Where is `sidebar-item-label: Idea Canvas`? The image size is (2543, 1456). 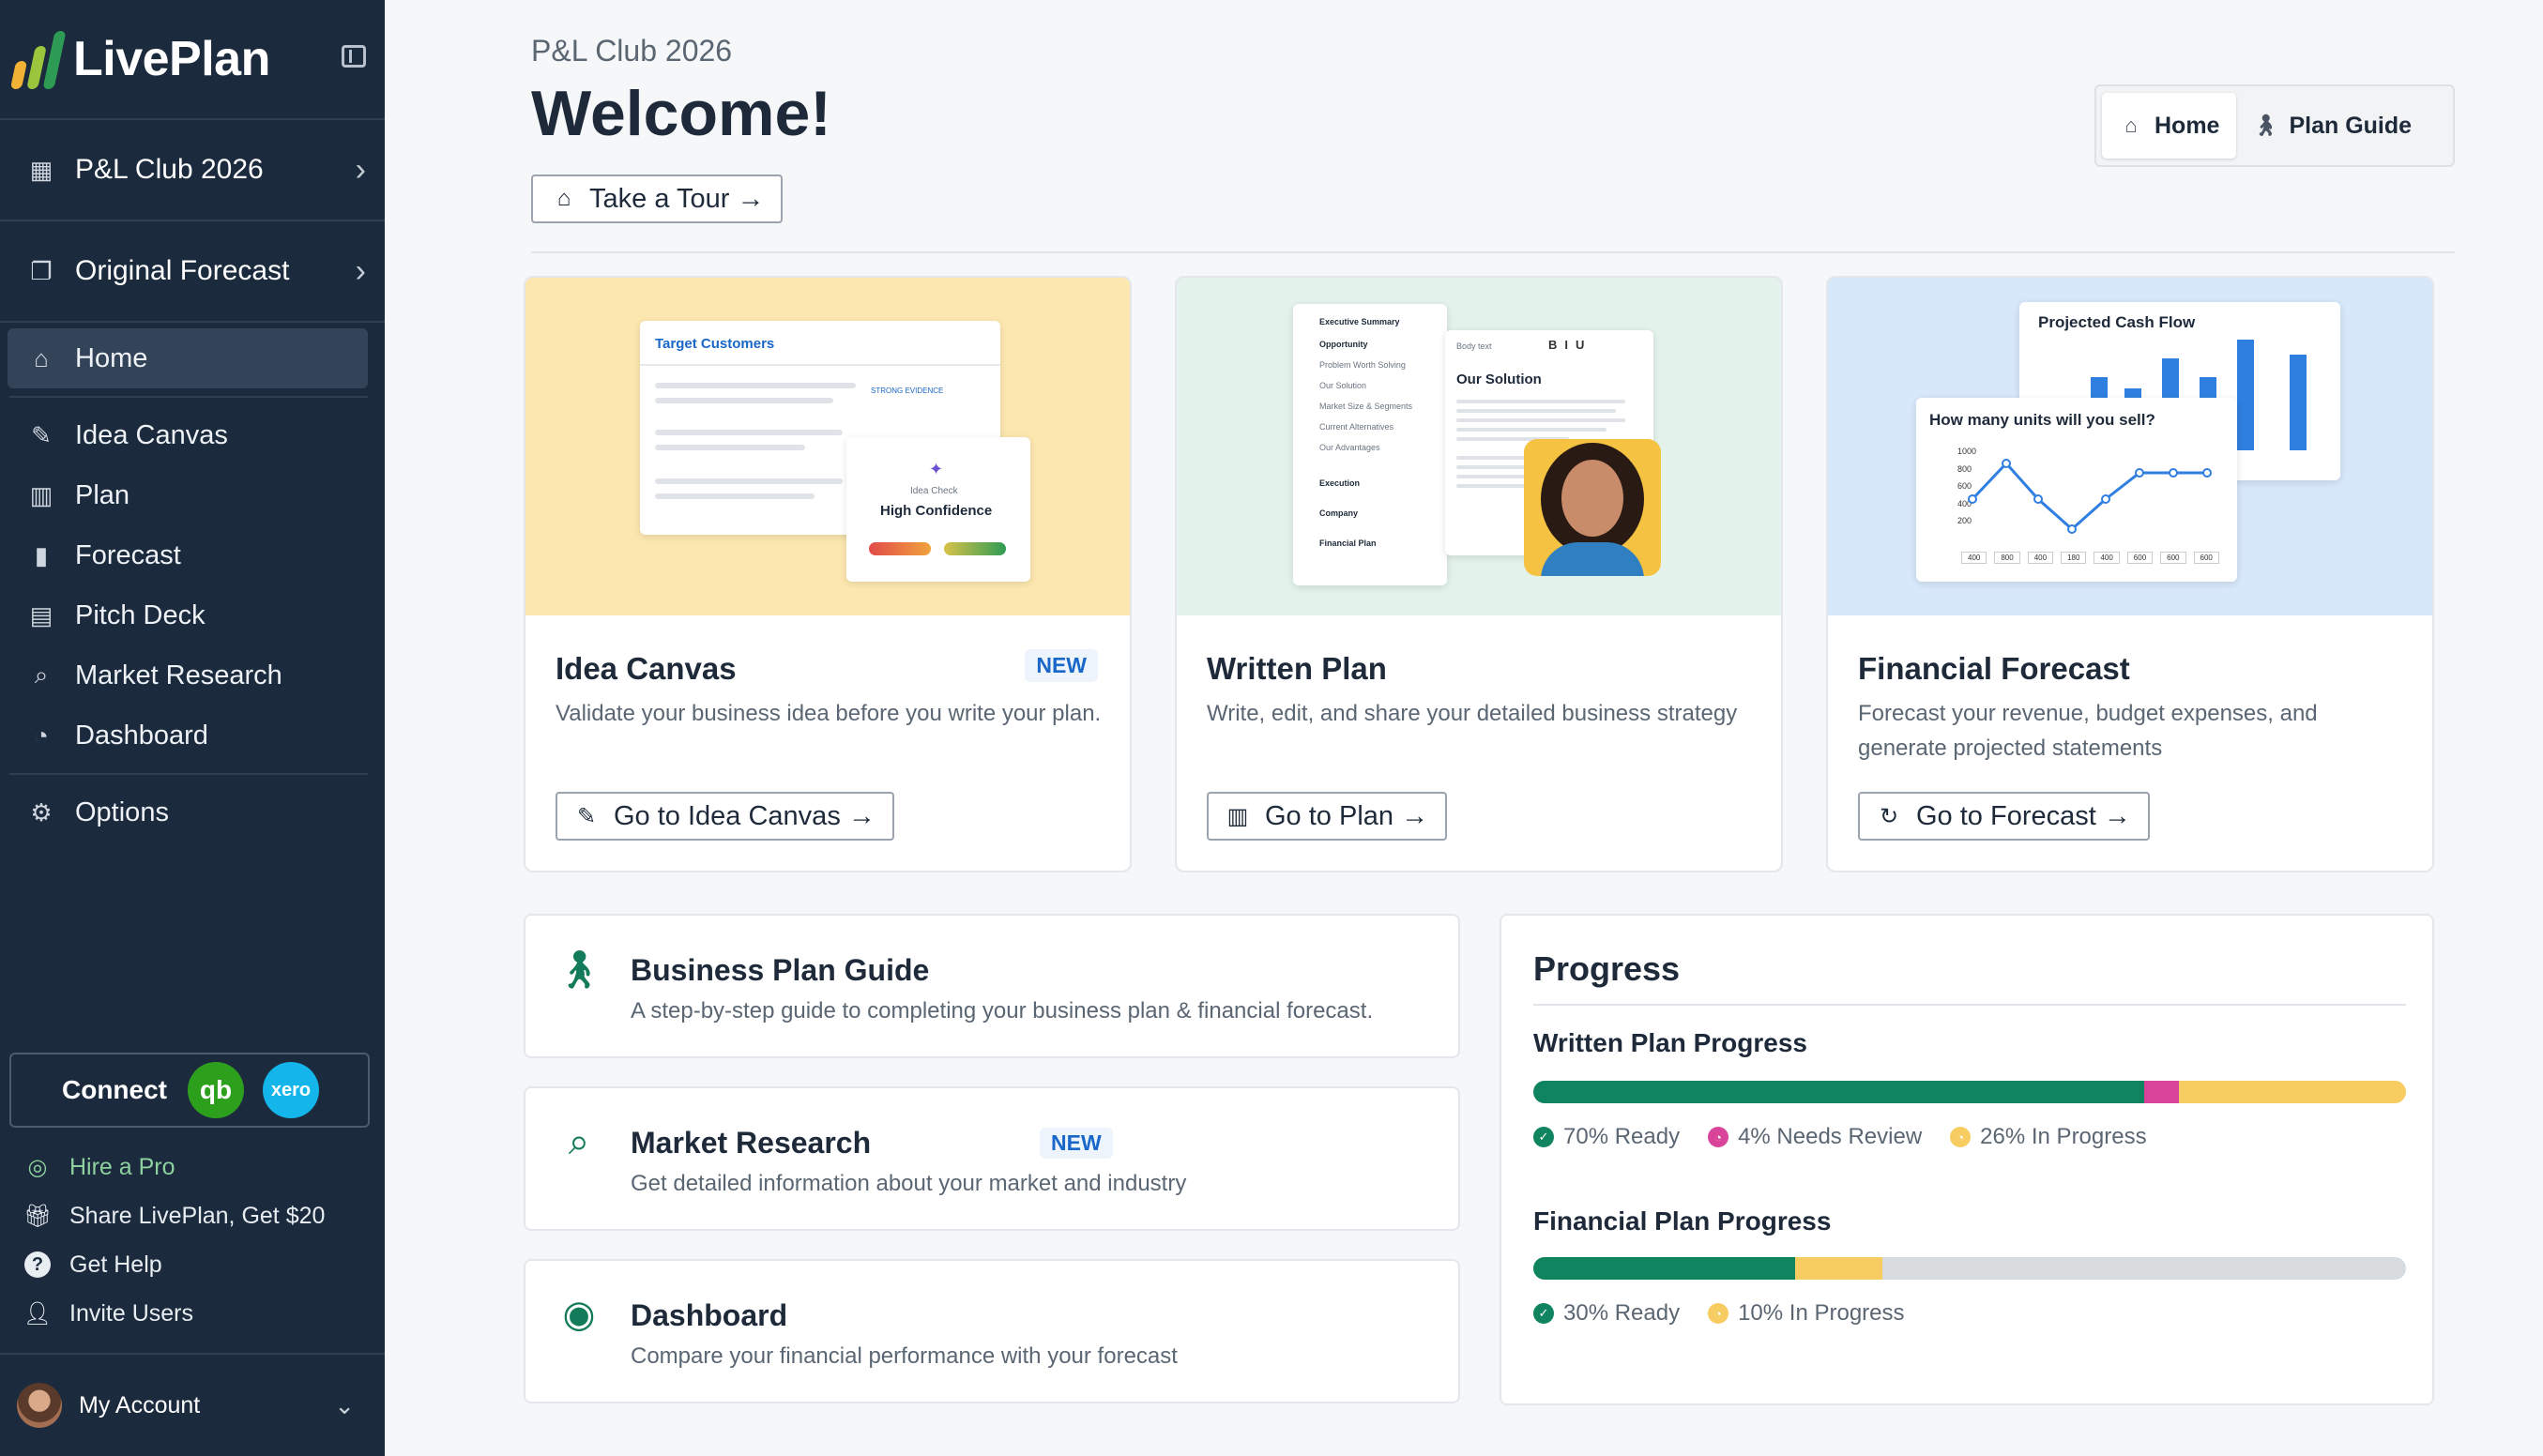 sidebar-item-label: Idea Canvas is located at coordinates (151, 434).